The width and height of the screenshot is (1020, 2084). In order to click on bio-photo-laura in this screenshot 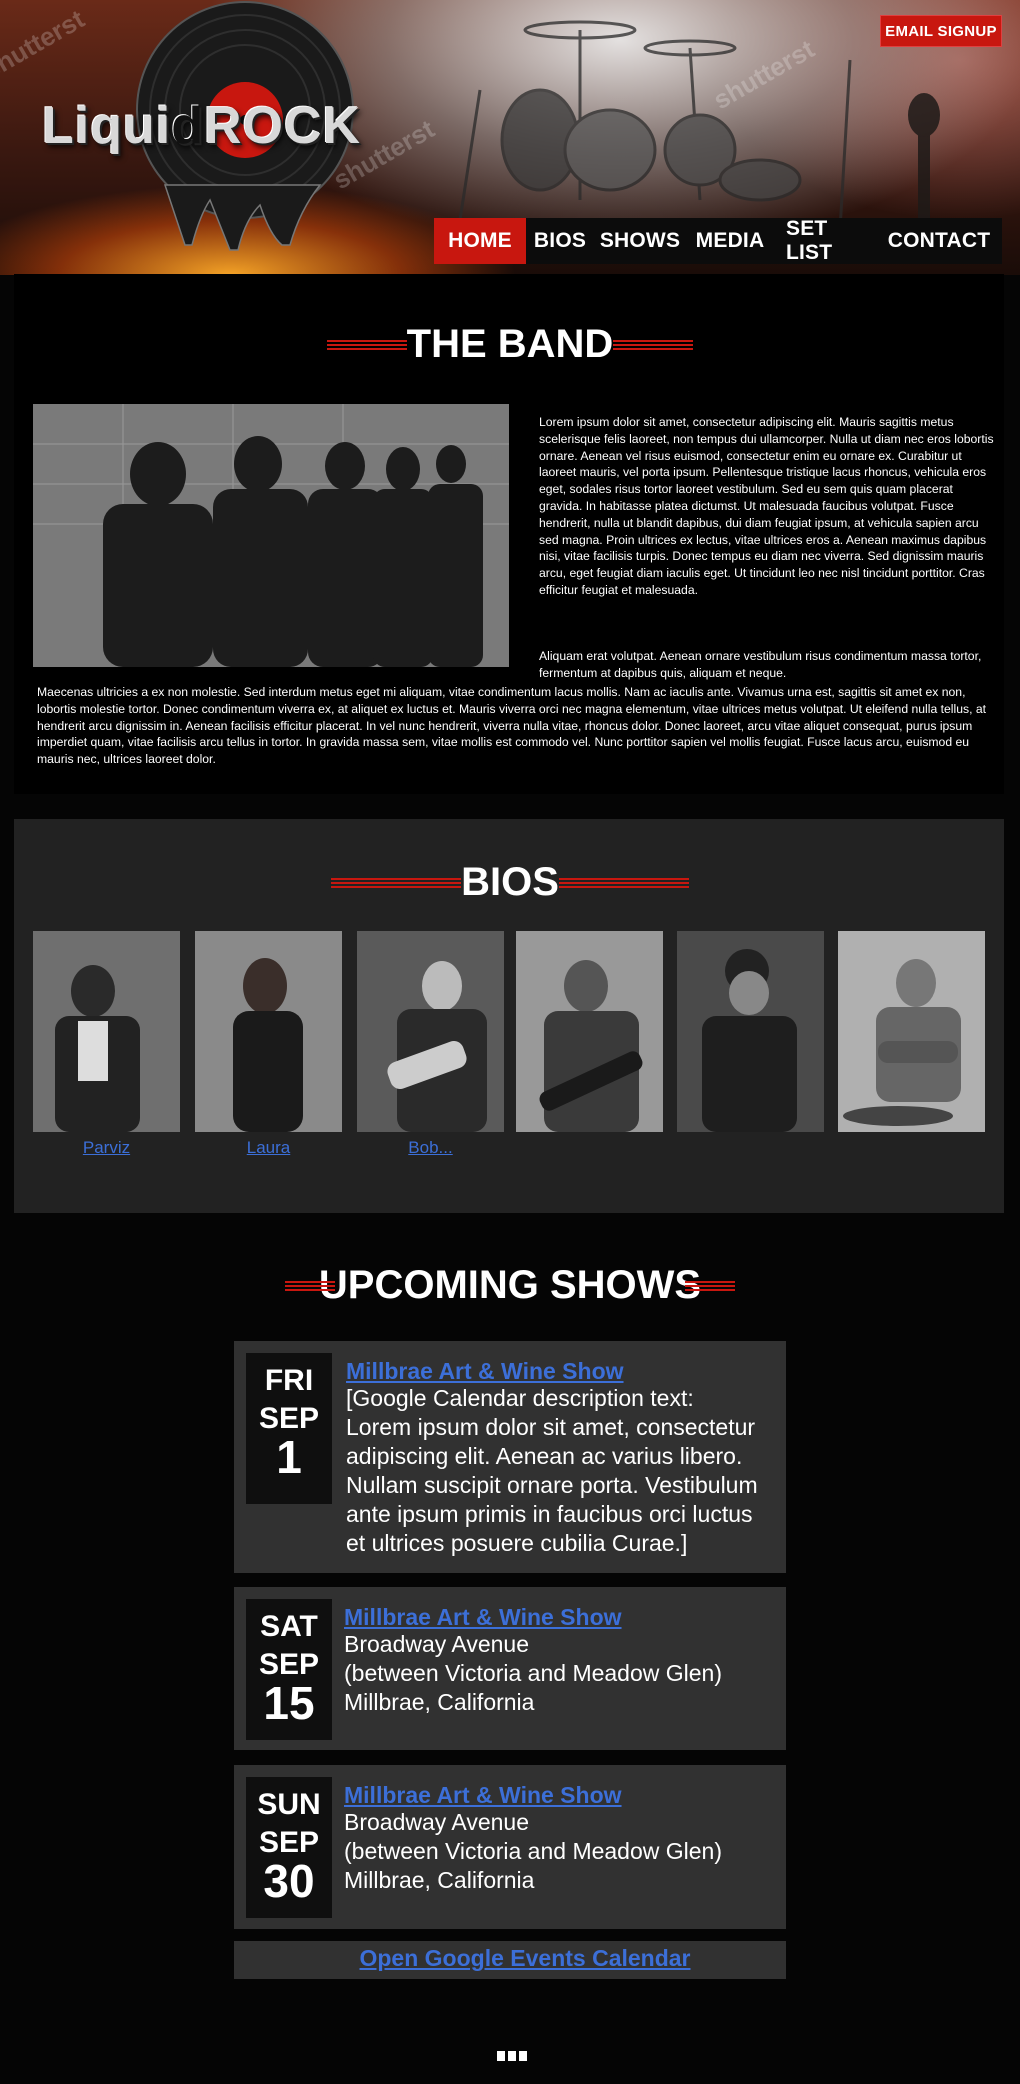, I will do `click(268, 1031)`.